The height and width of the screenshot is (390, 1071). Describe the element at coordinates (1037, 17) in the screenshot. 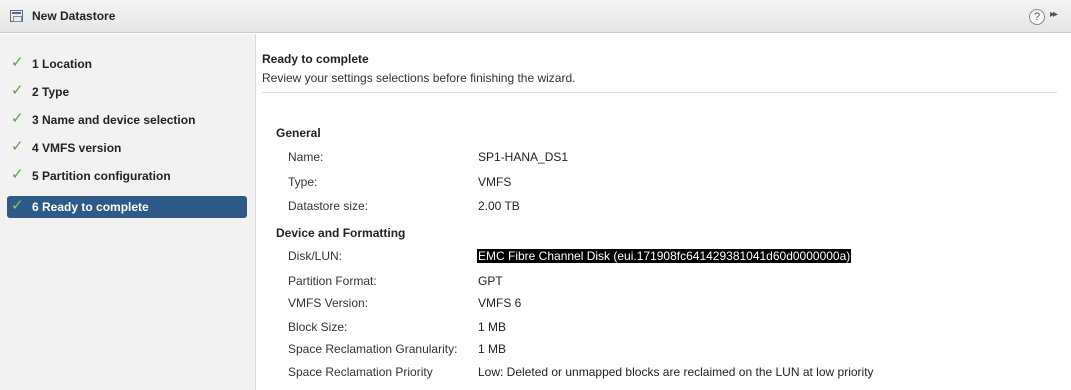

I see `help-icon: ?` at that location.